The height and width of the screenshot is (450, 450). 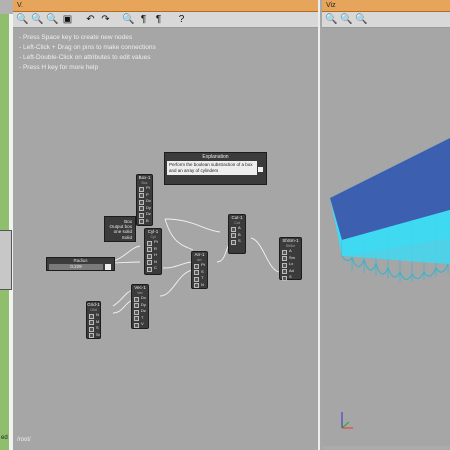 What do you see at coordinates (144, 221) in the screenshot?
I see `node-pin: B` at bounding box center [144, 221].